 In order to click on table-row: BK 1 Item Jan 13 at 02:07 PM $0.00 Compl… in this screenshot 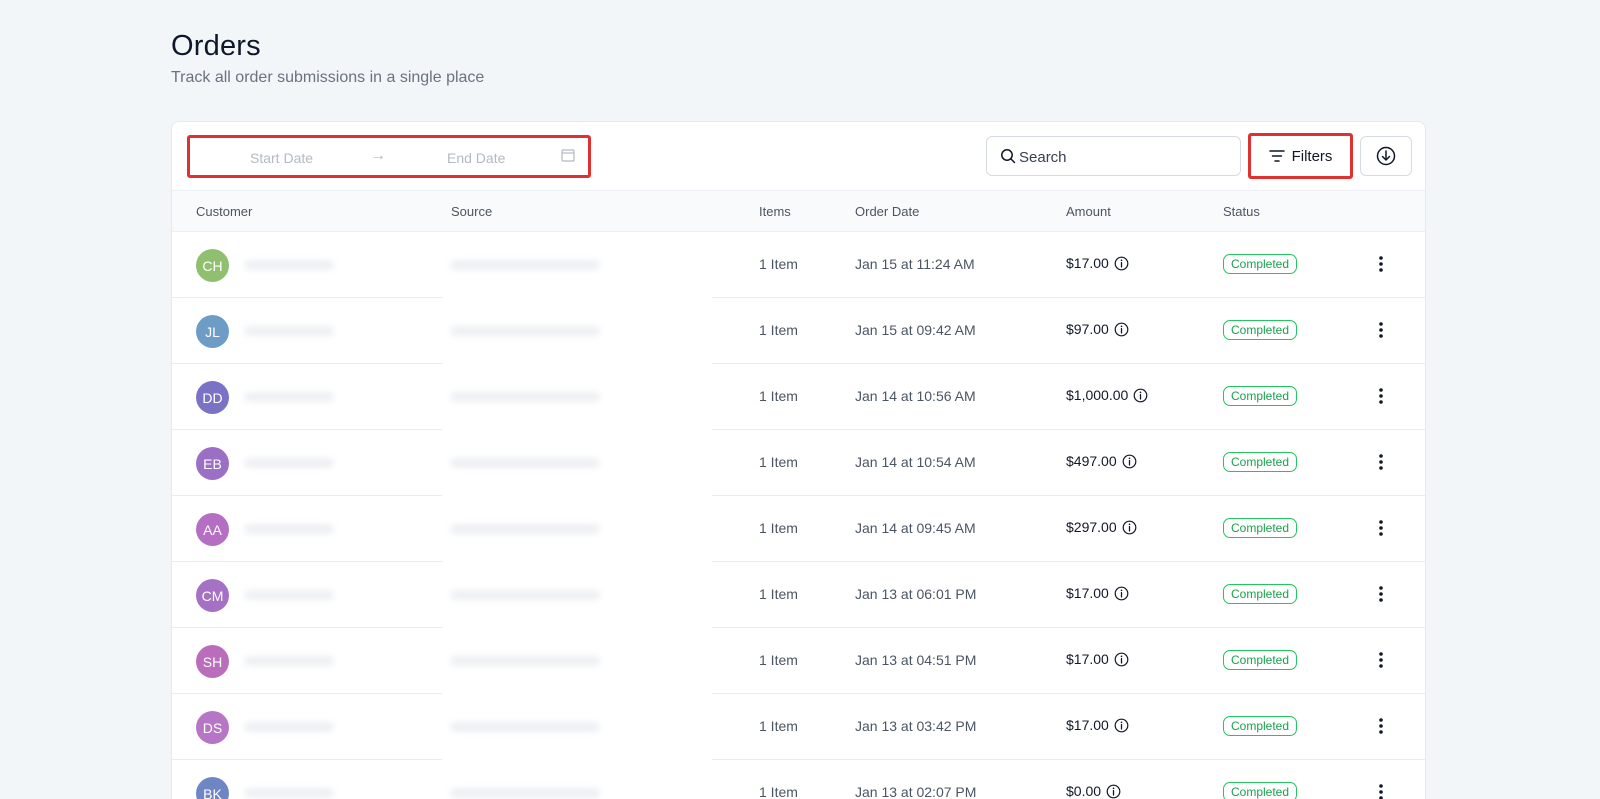, I will do `click(798, 779)`.